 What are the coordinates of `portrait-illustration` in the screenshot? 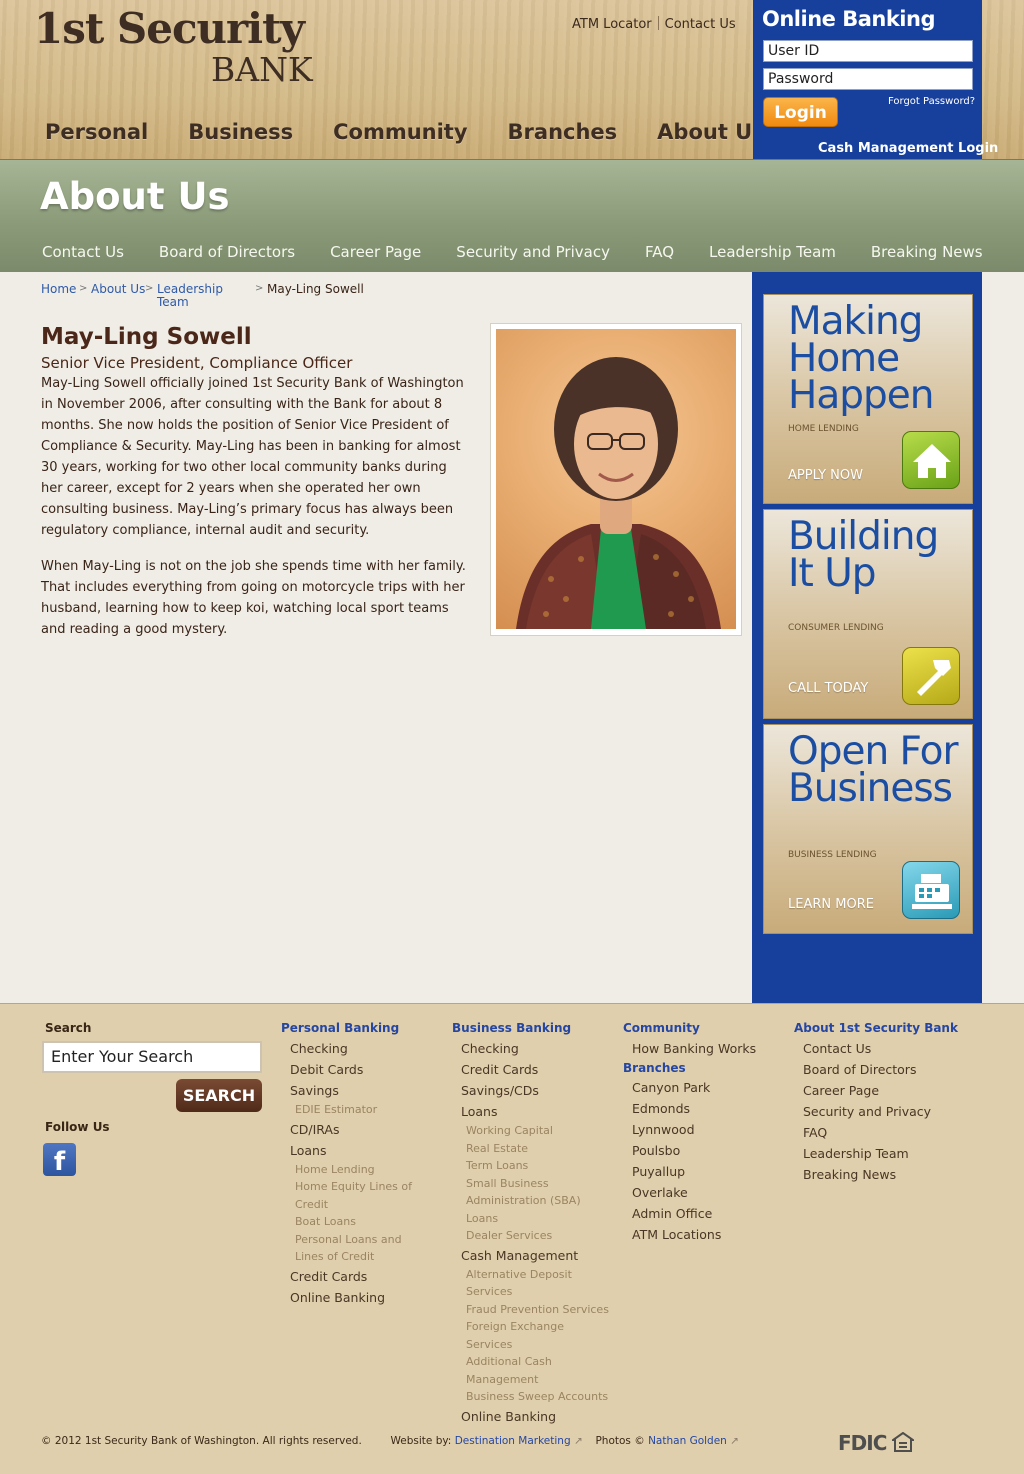 It's located at (618, 493).